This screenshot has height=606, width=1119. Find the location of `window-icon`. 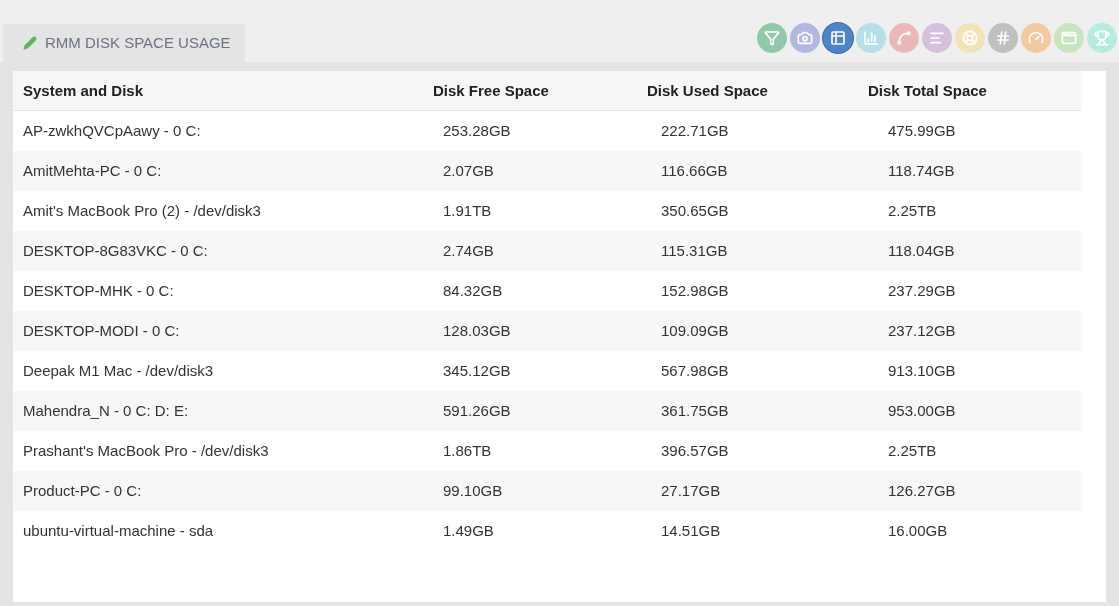

window-icon is located at coordinates (1069, 38).